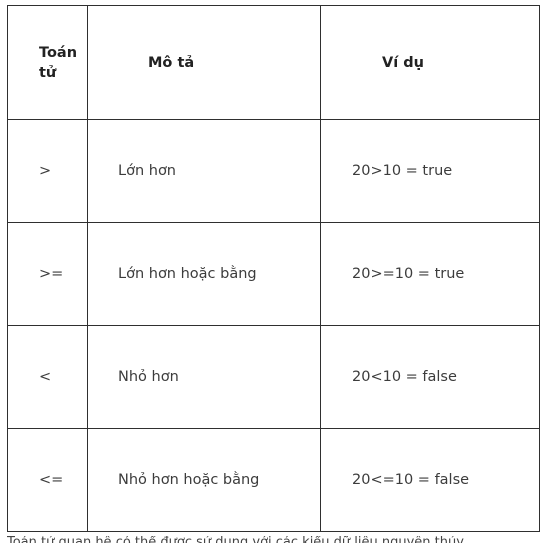 This screenshot has height=543, width=549. Describe the element at coordinates (47, 274) in the screenshot. I see `operator-cell: >=` at that location.